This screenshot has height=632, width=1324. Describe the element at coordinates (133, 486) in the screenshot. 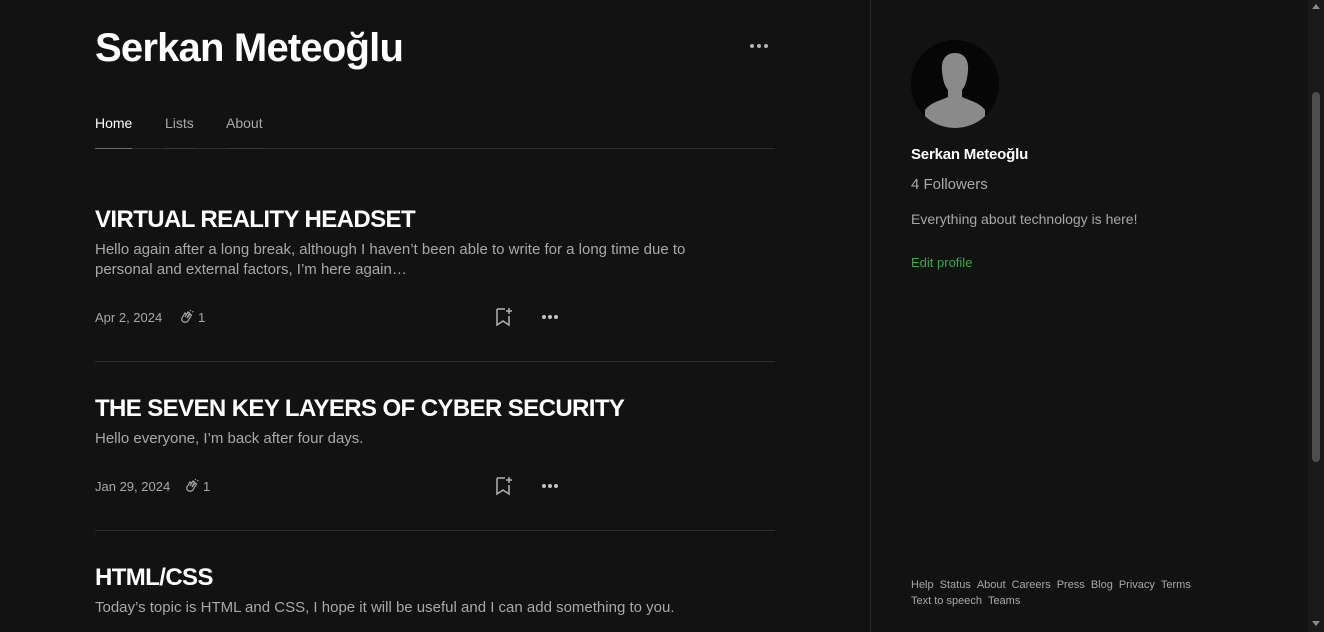

I see `post-date: Jan 29, 2024` at that location.